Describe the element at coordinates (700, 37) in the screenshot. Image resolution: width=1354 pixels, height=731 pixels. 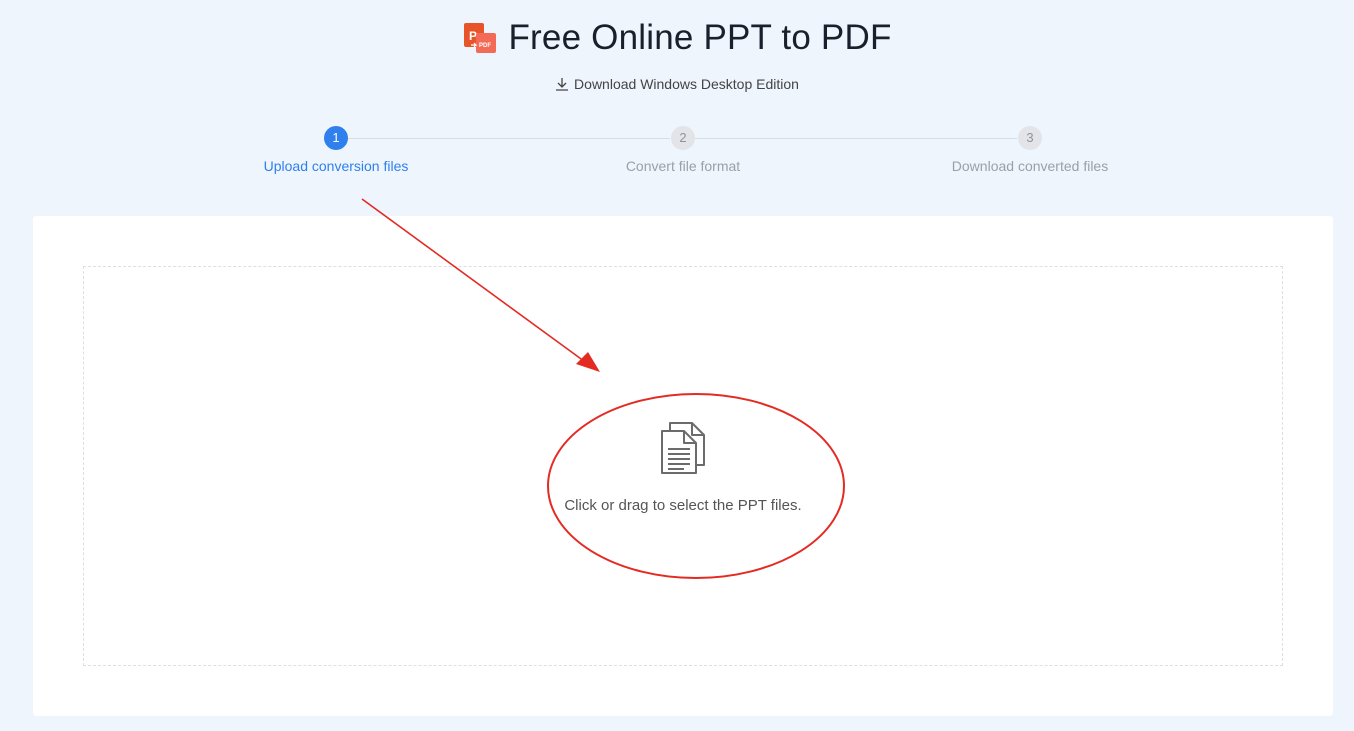
I see `page-title: Free Online PPT to PDF` at that location.